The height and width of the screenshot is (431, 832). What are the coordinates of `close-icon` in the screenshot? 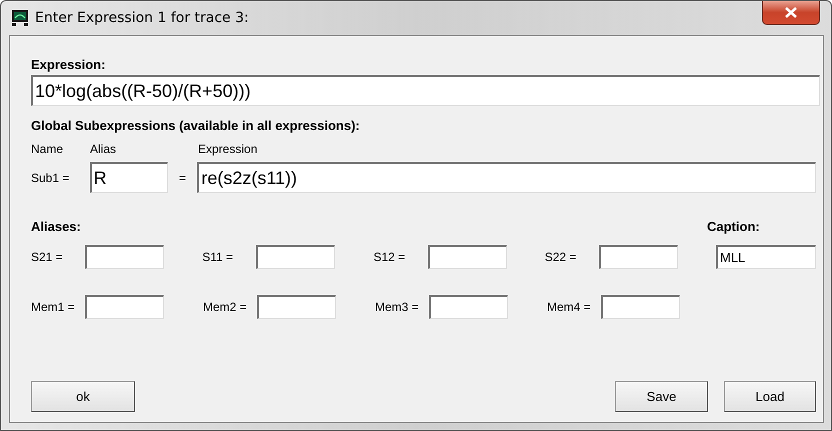 It's located at (791, 12).